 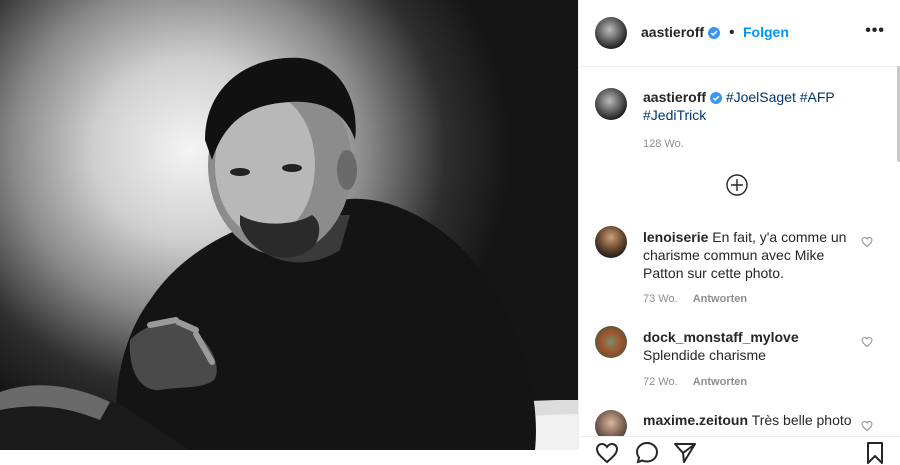 What do you see at coordinates (748, 346) in the screenshot?
I see `comment-item: dock_monstaff_mylove Splendide charisme` at bounding box center [748, 346].